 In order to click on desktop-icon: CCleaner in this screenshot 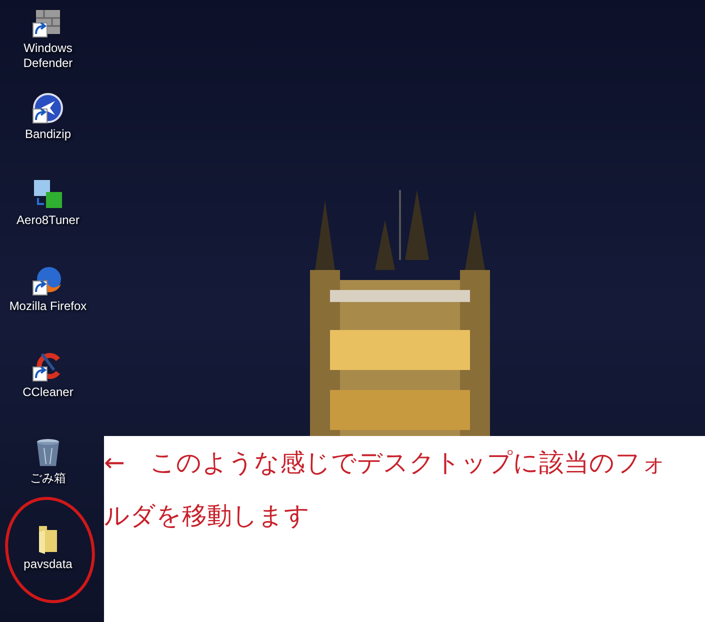, I will do `click(48, 393)`.